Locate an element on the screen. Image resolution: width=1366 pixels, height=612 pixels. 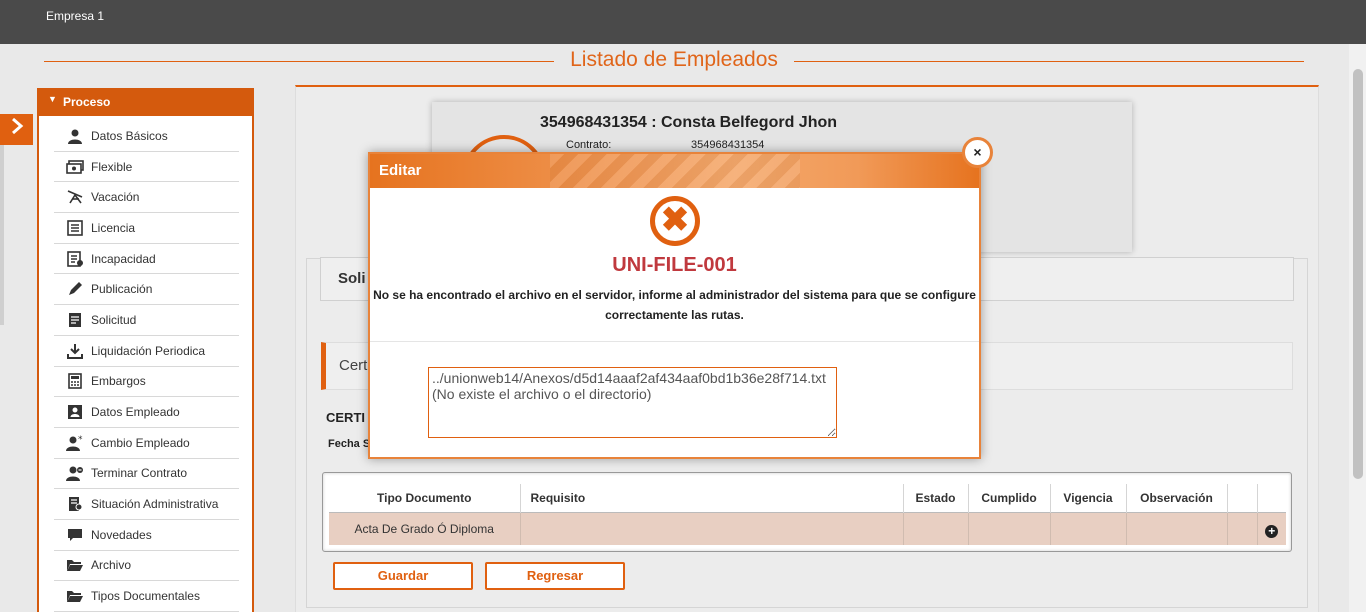
sidebar-item-label: Datos Empleado is located at coordinates (135, 412).